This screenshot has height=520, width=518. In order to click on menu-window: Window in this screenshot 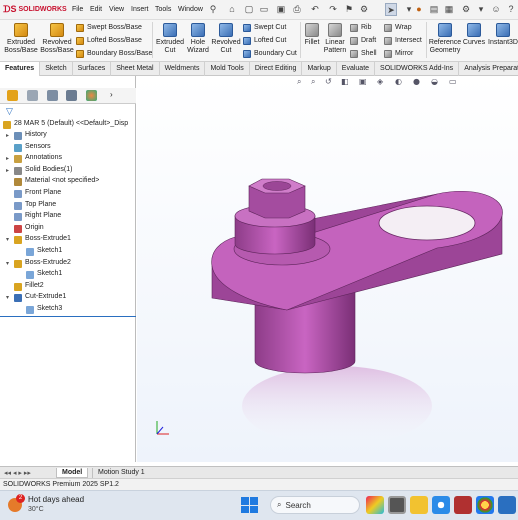, I will do `click(190, 9)`.